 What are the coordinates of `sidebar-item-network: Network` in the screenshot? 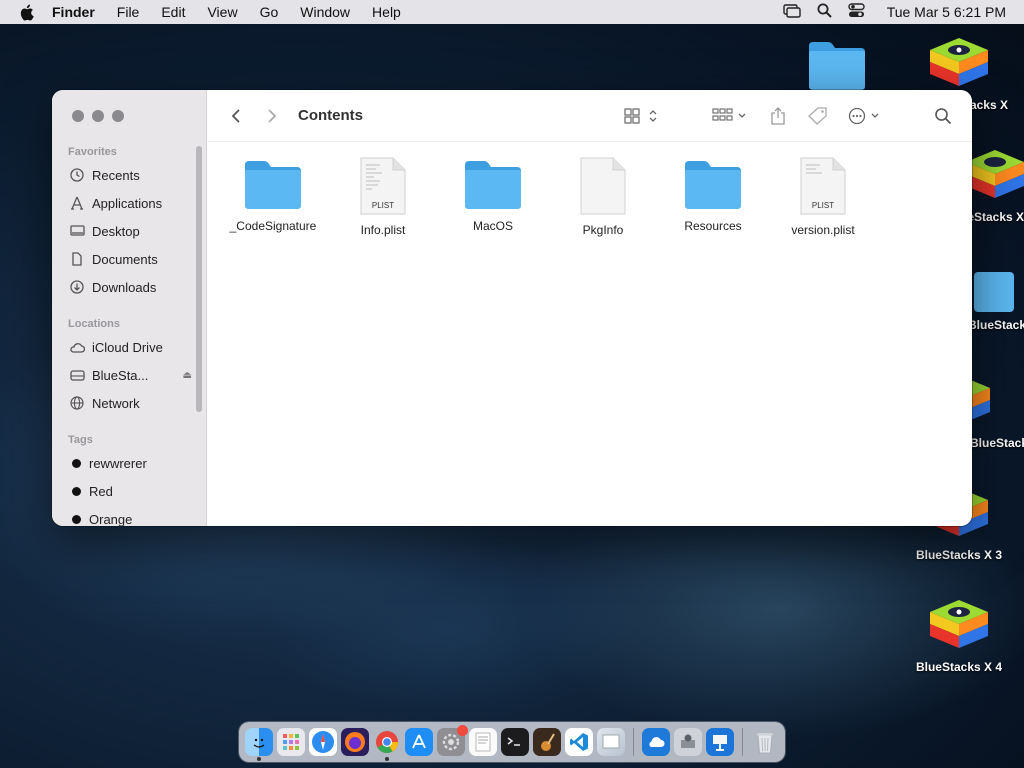 It's located at (130, 403).